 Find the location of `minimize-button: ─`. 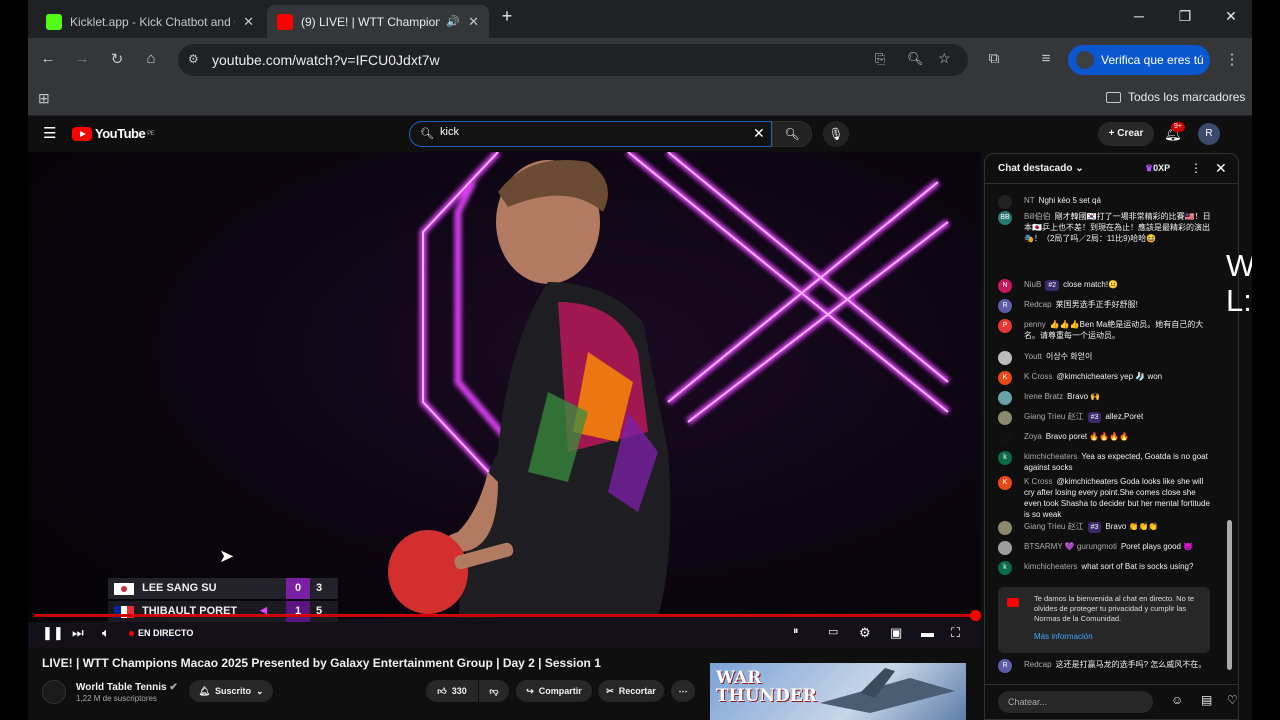

minimize-button: ─ is located at coordinates (1139, 16).